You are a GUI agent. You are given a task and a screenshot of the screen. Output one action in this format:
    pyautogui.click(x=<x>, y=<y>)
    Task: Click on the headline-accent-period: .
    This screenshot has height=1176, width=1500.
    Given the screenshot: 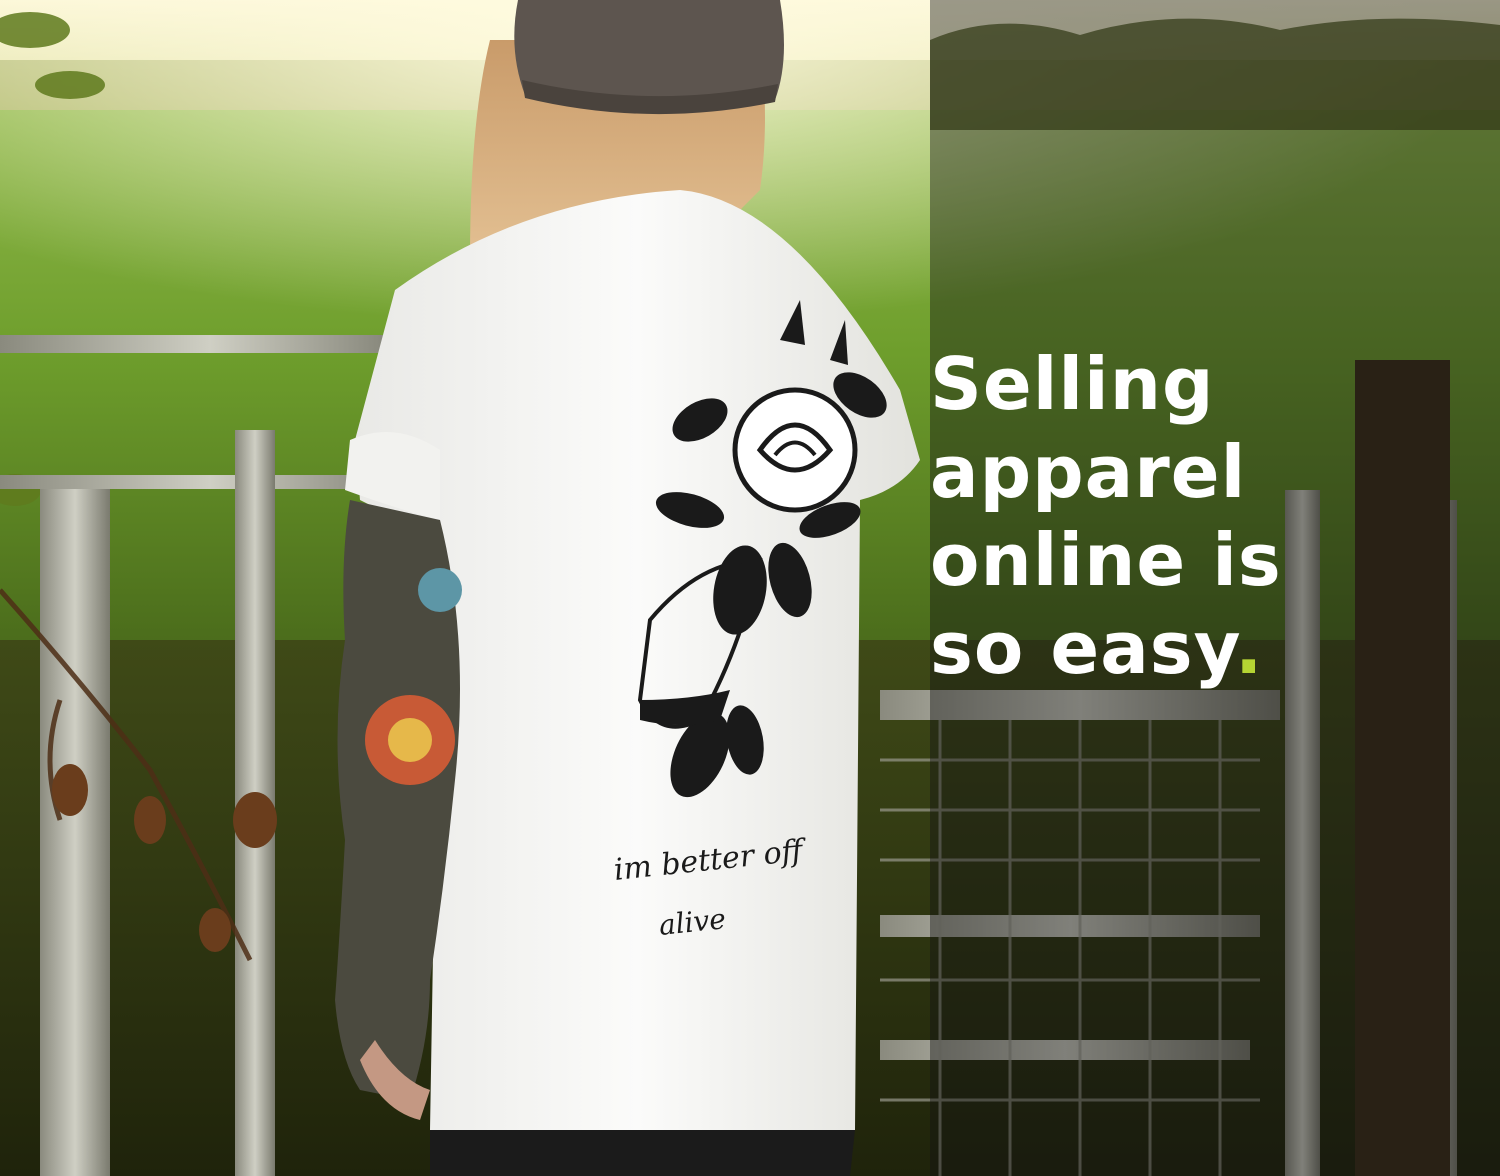 What is the action you would take?
    pyautogui.click(x=1249, y=648)
    